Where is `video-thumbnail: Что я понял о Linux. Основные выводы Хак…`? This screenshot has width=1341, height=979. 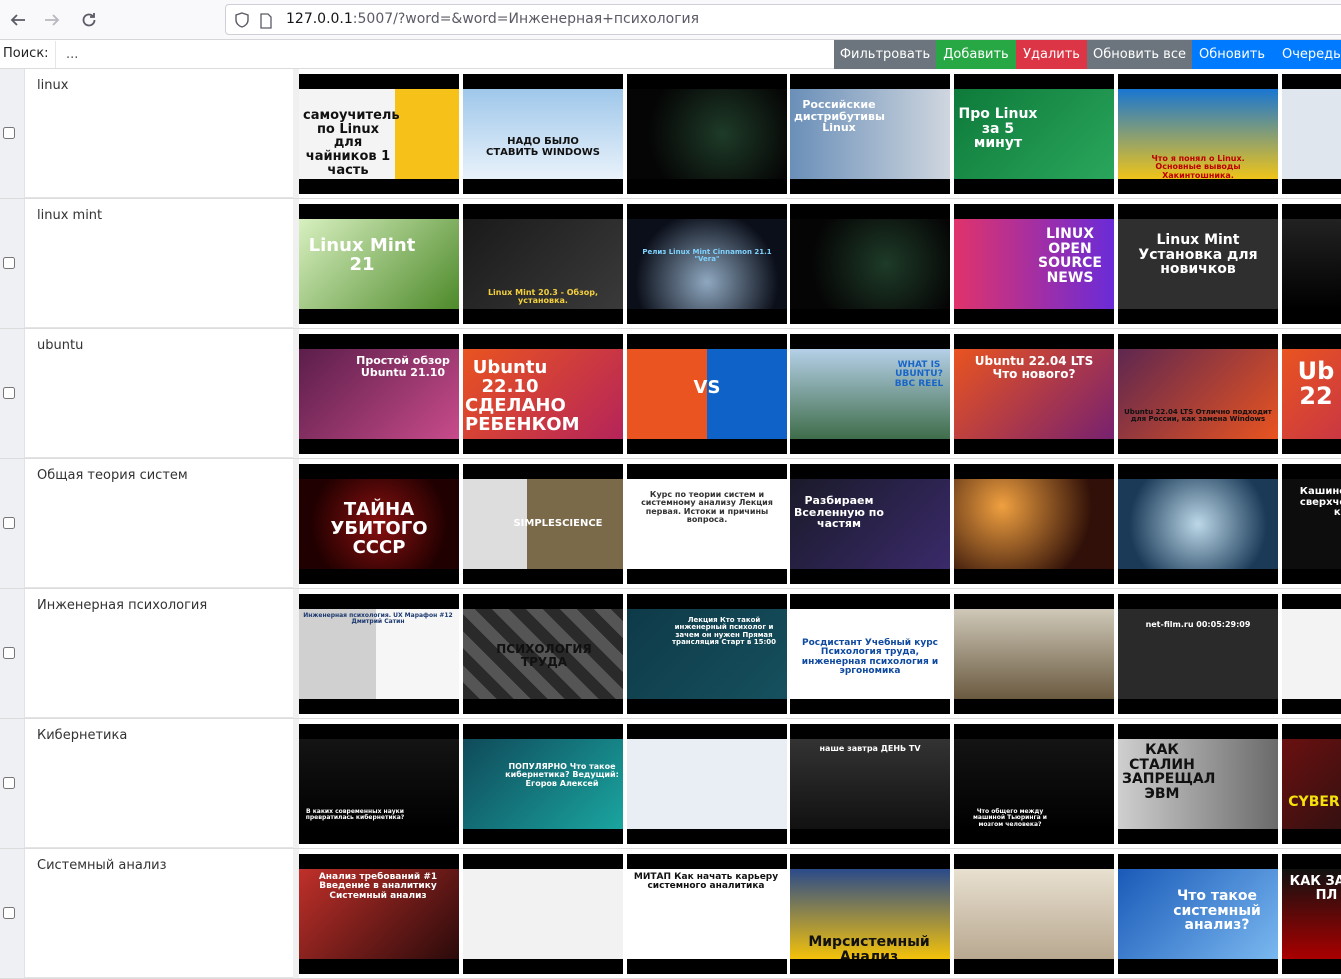 video-thumbnail: Что я понял о Linux. Основные выводы Хак… is located at coordinates (1198, 134).